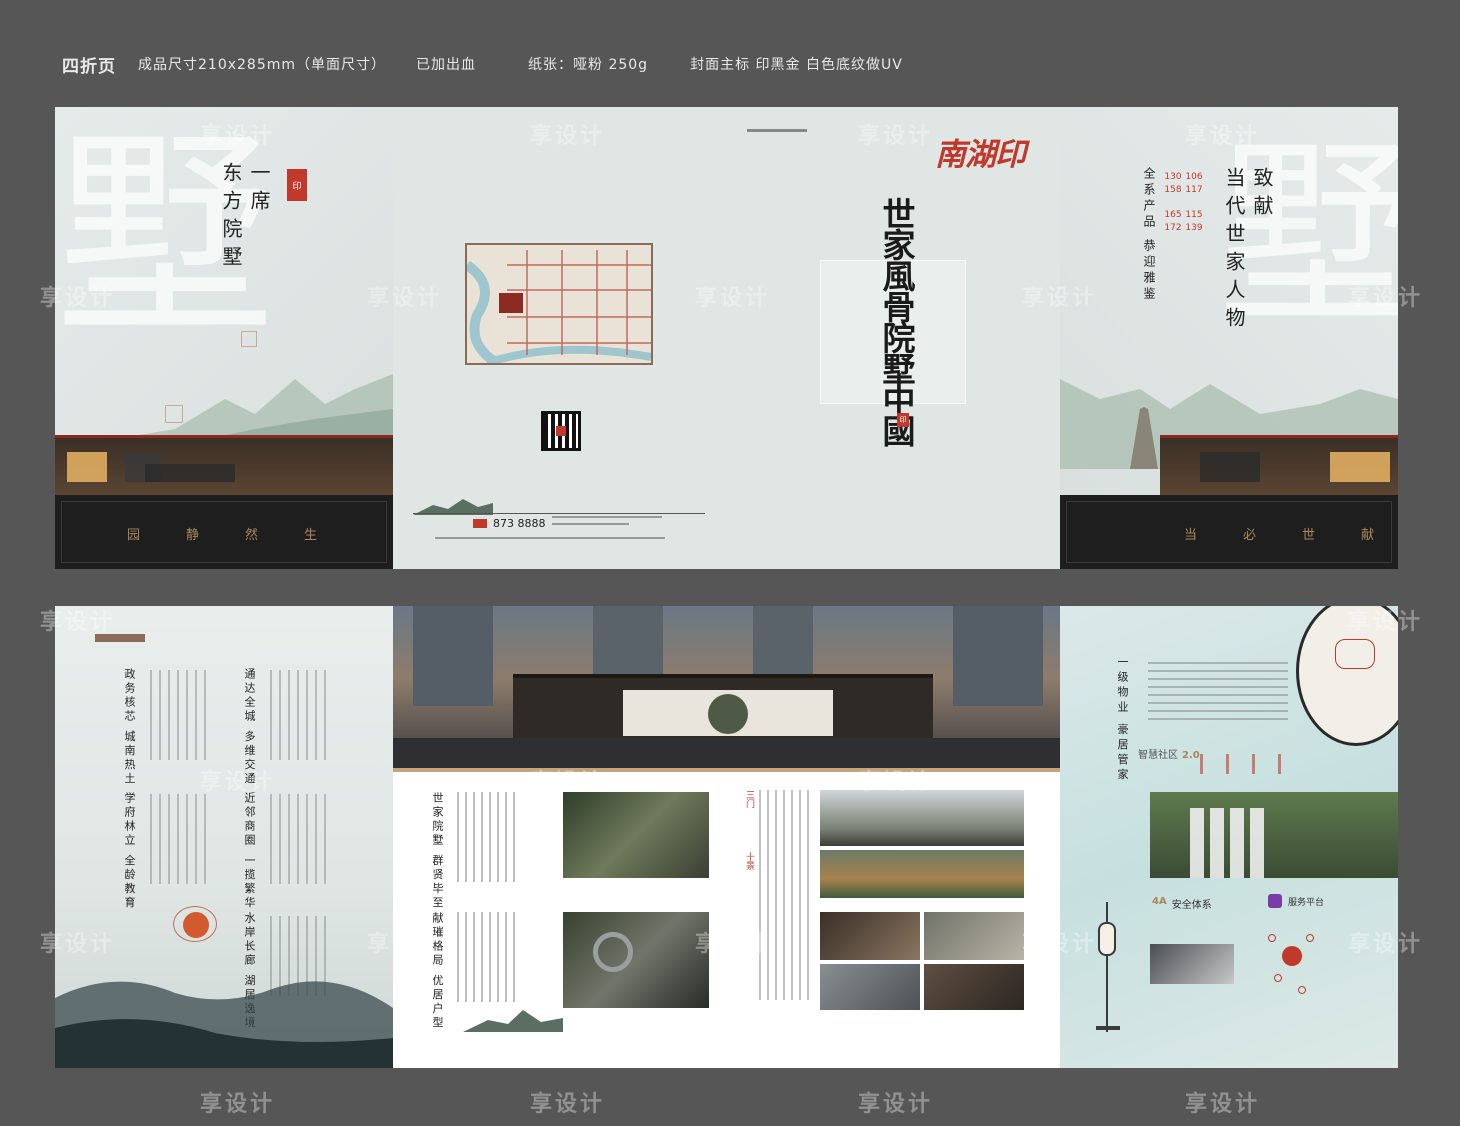  I want to click on feature-title-2: 通达全城 多维交通, so click(249, 727).